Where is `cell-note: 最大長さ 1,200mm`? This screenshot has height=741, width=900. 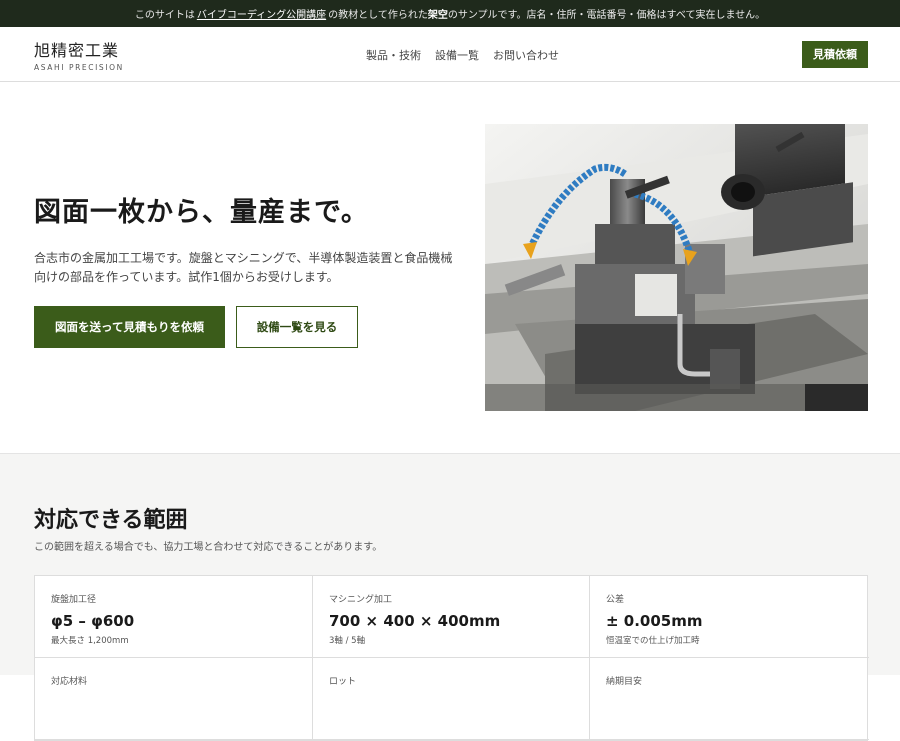 cell-note: 最大長さ 1,200mm is located at coordinates (90, 641).